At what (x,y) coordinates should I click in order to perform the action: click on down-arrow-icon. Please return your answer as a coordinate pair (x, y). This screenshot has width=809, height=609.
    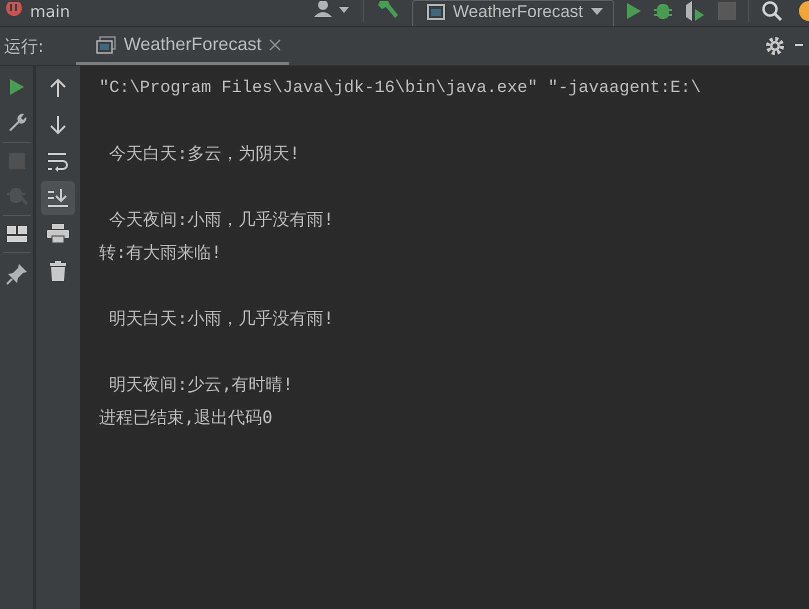
    Looking at the image, I should click on (58, 125).